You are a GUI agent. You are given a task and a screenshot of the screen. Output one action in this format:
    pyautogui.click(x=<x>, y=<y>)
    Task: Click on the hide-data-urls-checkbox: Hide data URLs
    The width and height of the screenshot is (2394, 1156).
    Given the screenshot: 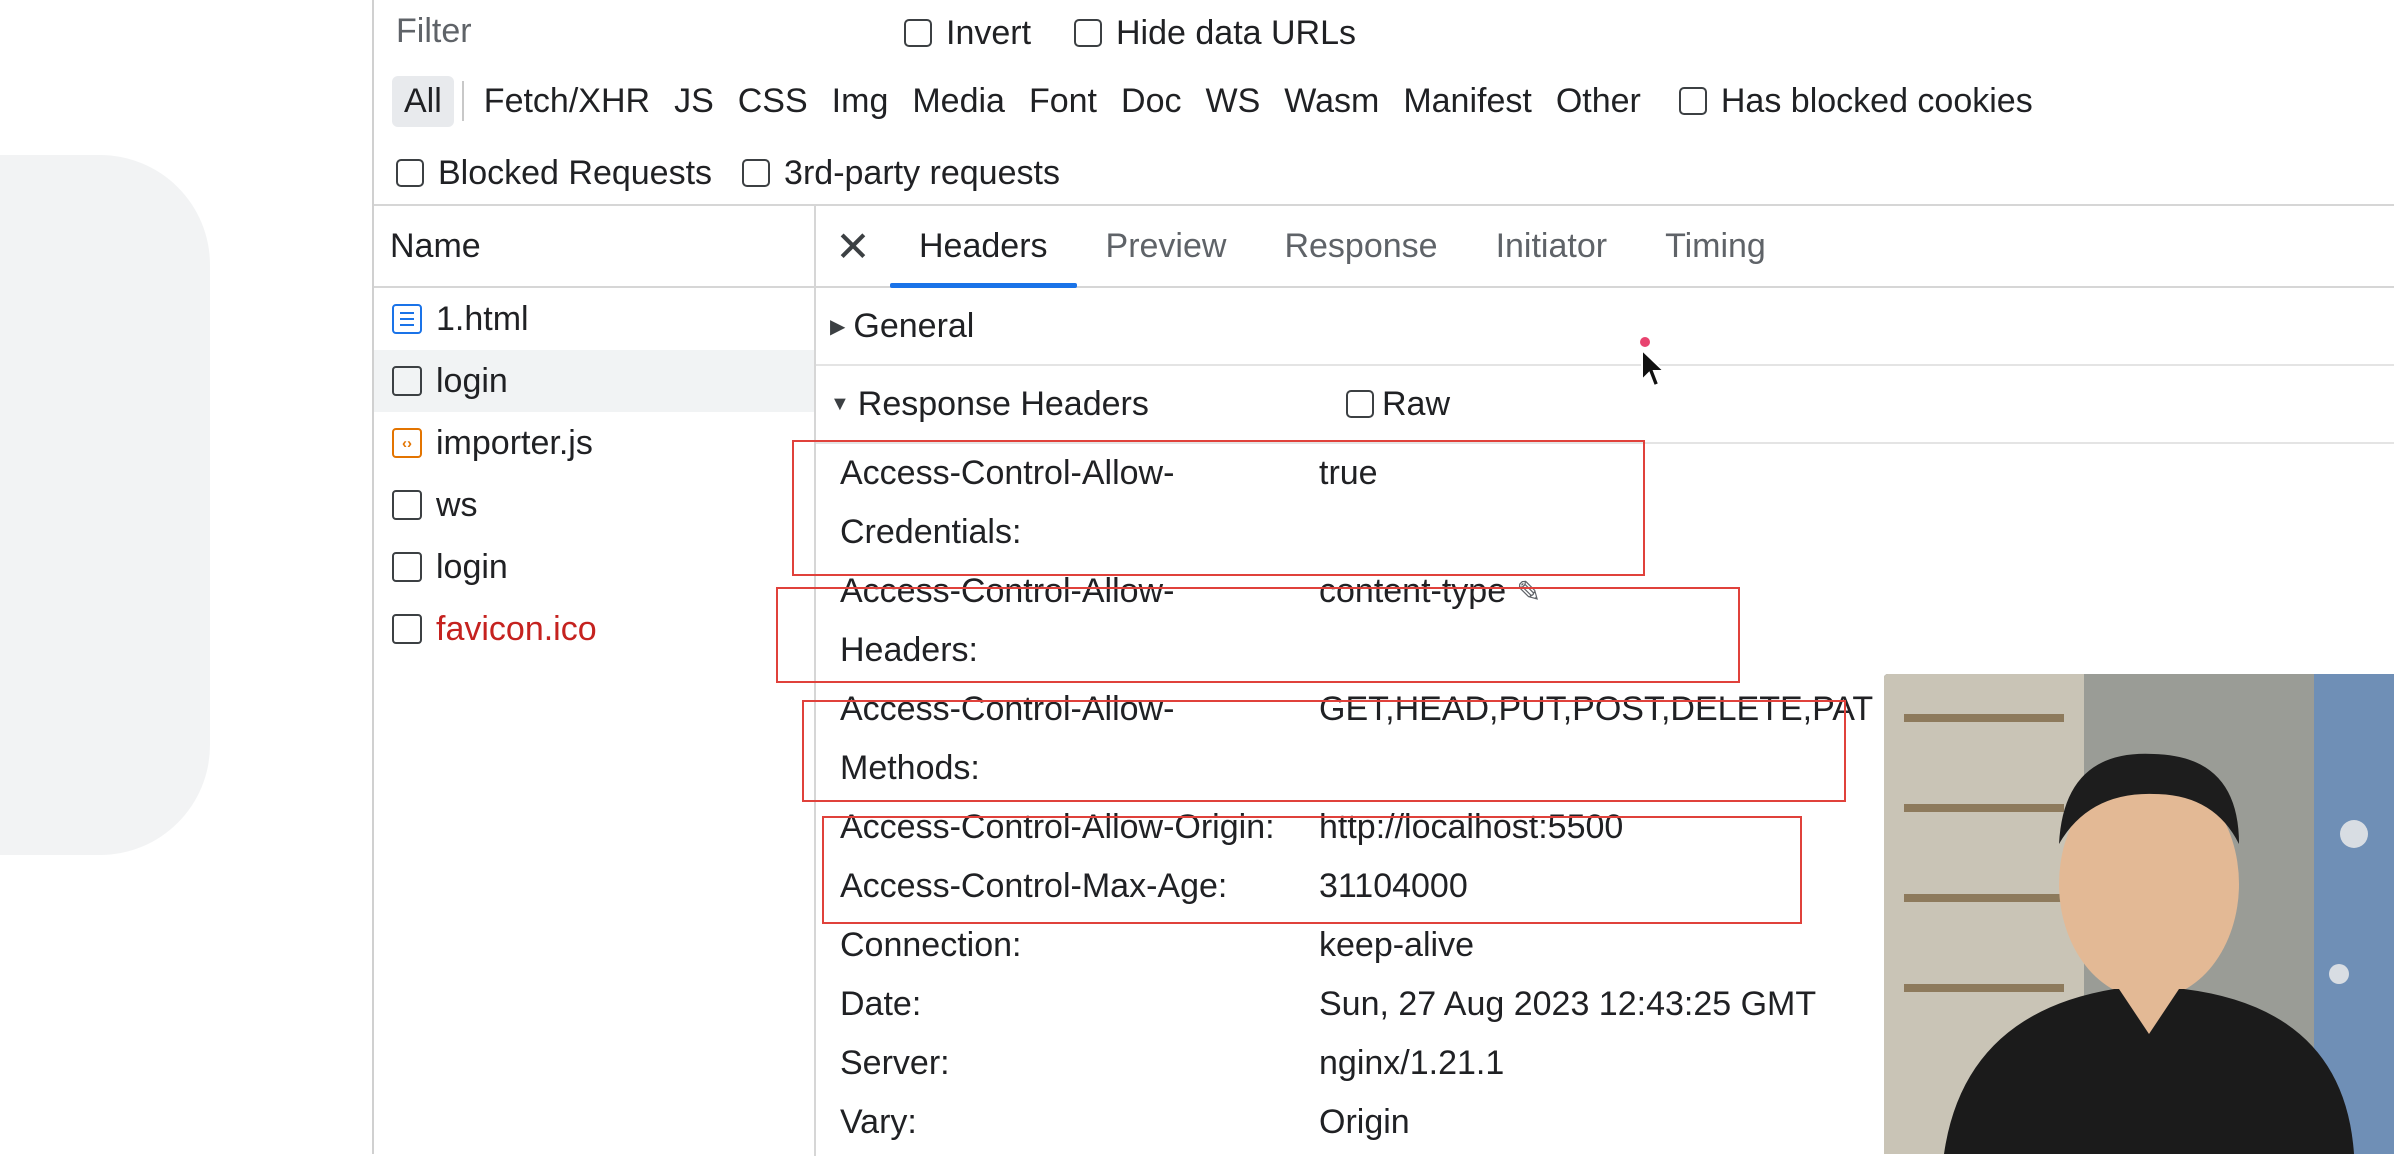 What is the action you would take?
    pyautogui.click(x=1215, y=33)
    